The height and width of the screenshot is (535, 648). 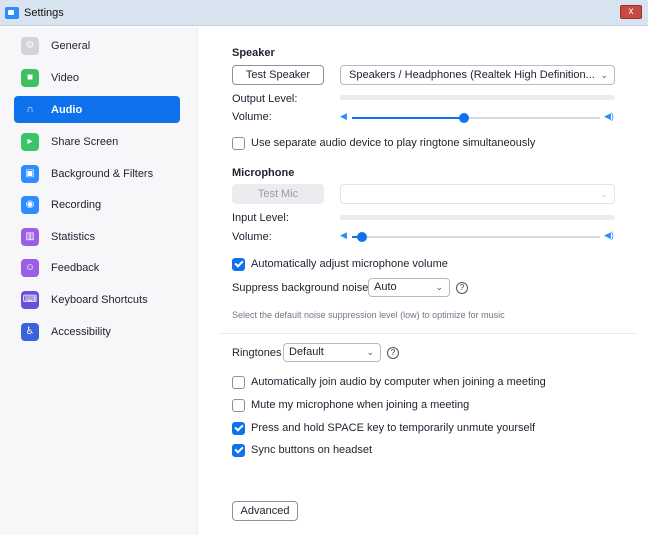 I want to click on section-divider, so click(x=428, y=333).